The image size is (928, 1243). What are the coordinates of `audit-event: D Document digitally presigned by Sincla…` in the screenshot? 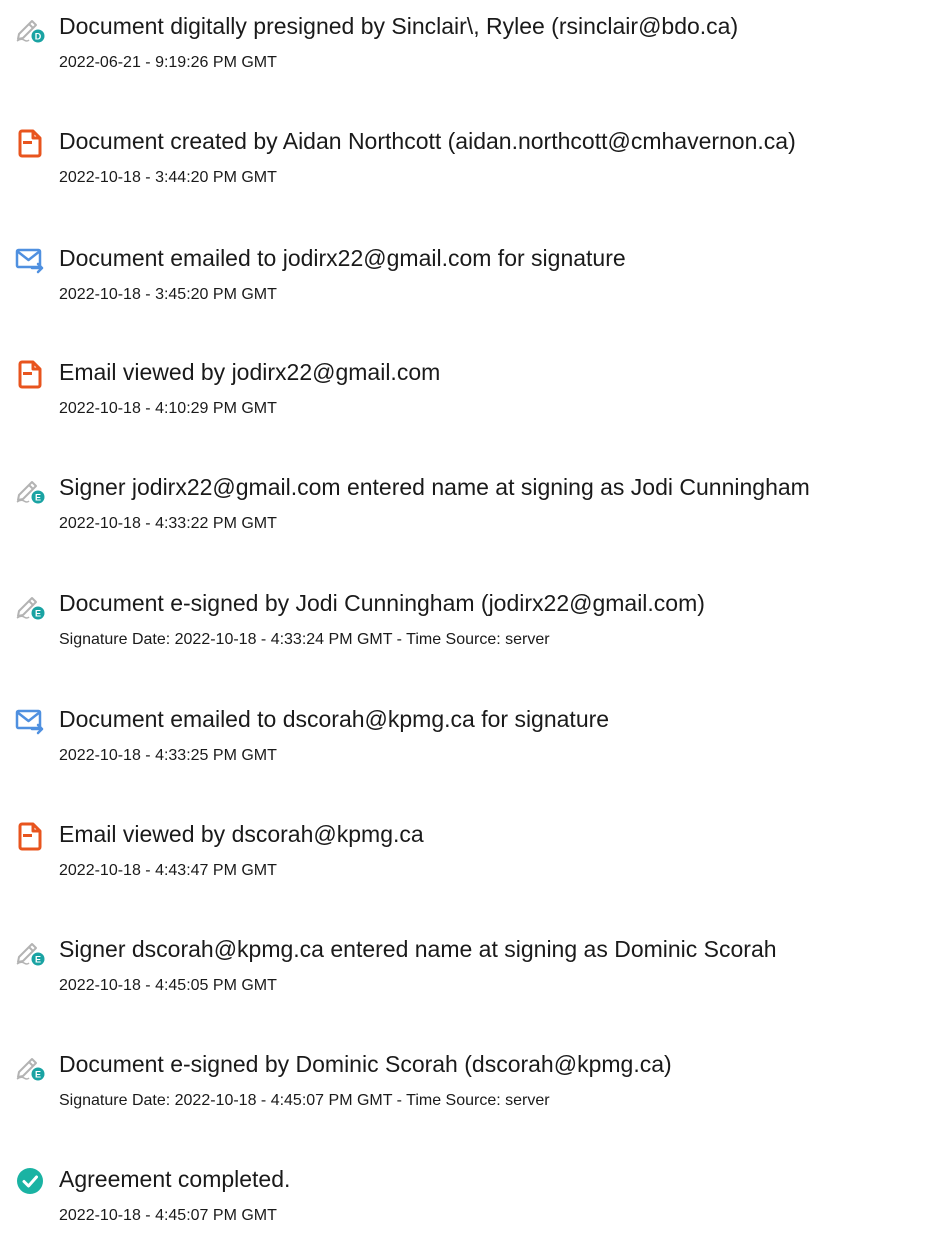 It's located at (464, 45).